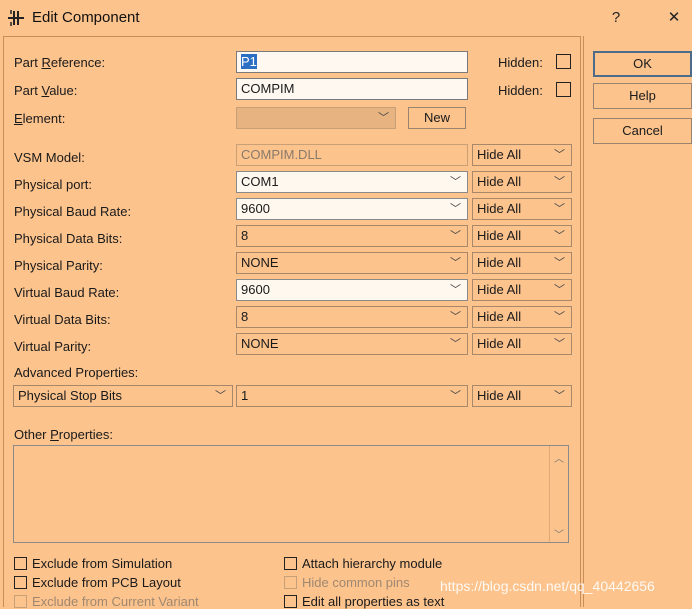 This screenshot has height=609, width=692. Describe the element at coordinates (67, 292) in the screenshot. I see `virtual-baud-rate-label: Virtual Baud Rate:` at that location.